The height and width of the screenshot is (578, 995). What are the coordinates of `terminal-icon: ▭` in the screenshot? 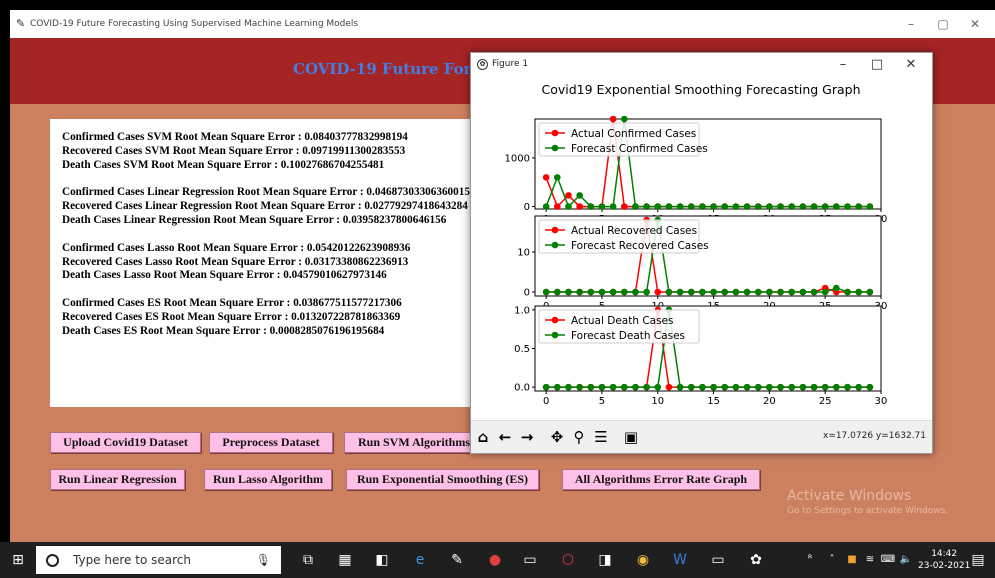 It's located at (718, 560).